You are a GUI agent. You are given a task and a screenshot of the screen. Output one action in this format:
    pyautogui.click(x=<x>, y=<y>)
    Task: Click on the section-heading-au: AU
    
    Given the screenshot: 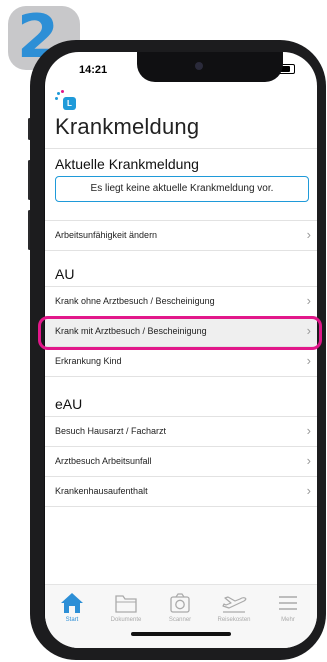 What is the action you would take?
    pyautogui.click(x=65, y=274)
    